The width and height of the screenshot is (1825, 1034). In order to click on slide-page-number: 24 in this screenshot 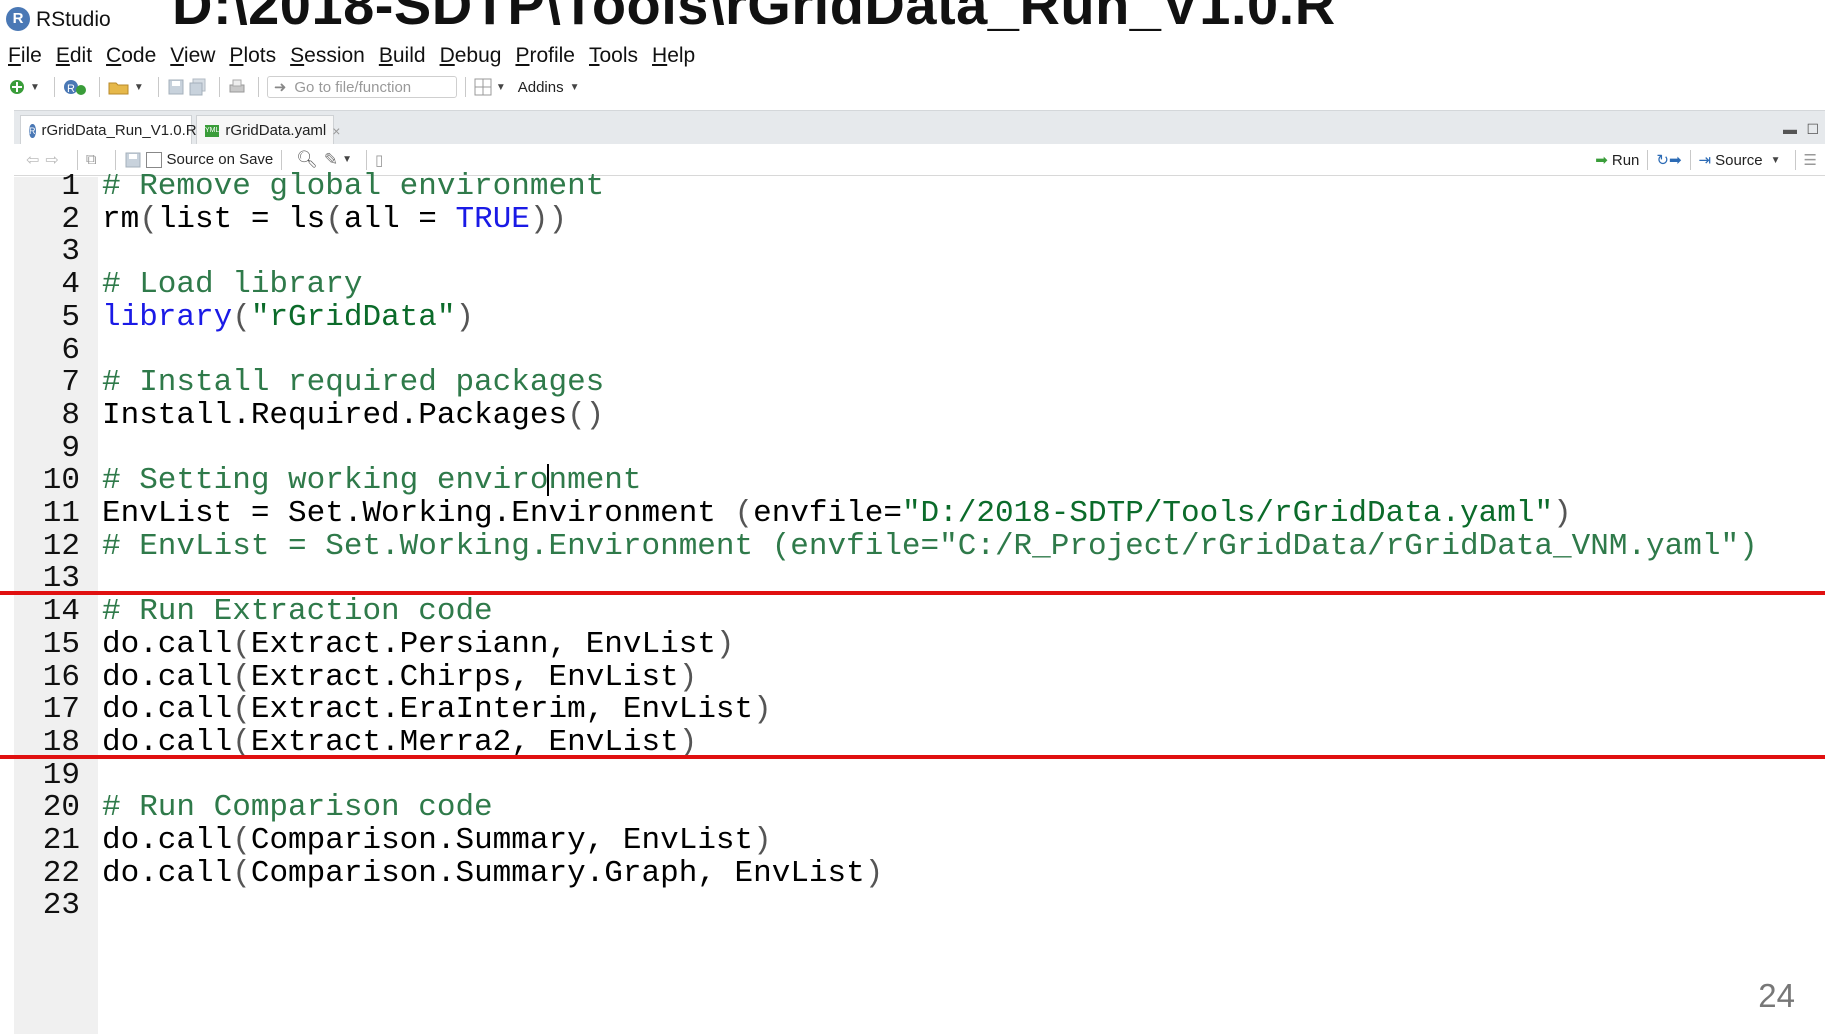, I will do `click(1776, 995)`.